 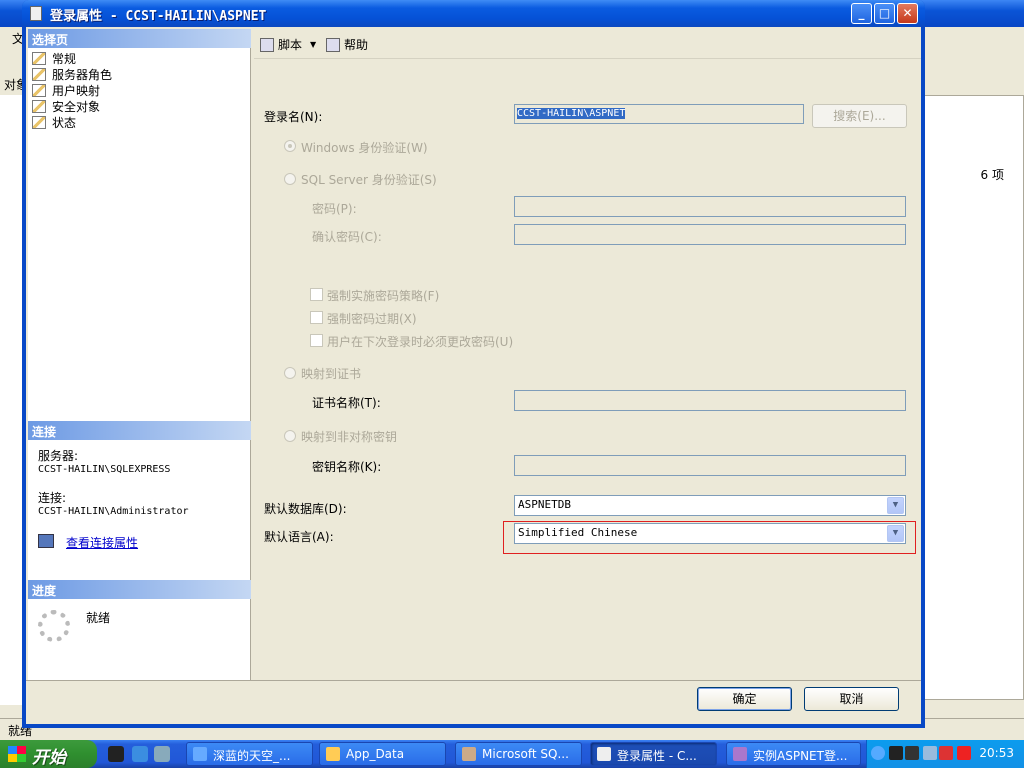 I want to click on page-general: 常规, so click(x=54, y=58).